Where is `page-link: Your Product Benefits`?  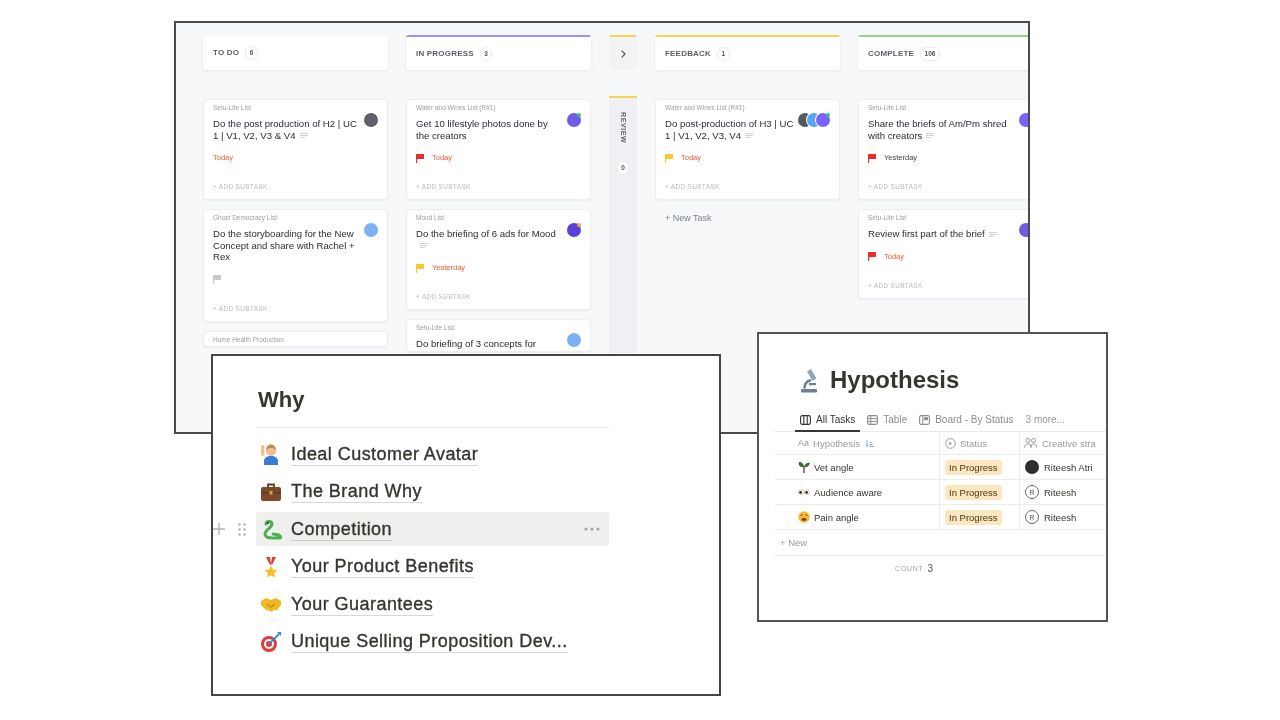
page-link: Your Product Benefits is located at coordinates (382, 566).